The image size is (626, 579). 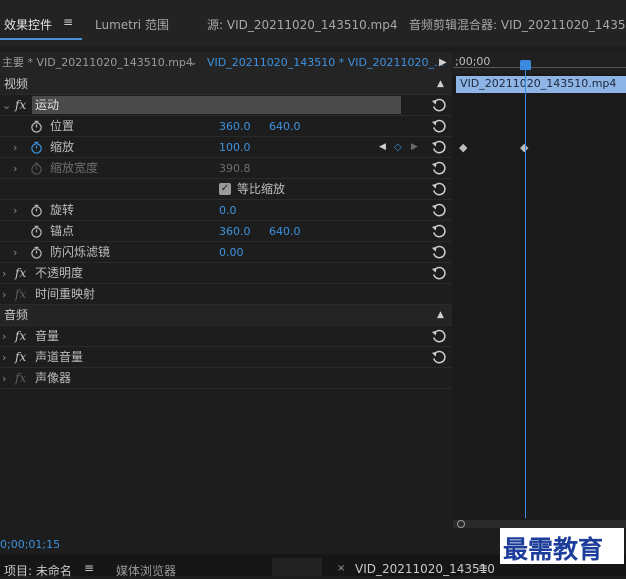 What do you see at coordinates (16, 84) in the screenshot?
I see `video-section-label: 视频` at bounding box center [16, 84].